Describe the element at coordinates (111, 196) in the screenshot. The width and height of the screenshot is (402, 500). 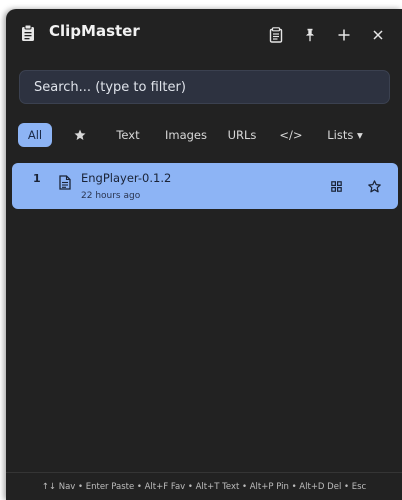
I see `item-timestamp: 22 hours ago` at that location.